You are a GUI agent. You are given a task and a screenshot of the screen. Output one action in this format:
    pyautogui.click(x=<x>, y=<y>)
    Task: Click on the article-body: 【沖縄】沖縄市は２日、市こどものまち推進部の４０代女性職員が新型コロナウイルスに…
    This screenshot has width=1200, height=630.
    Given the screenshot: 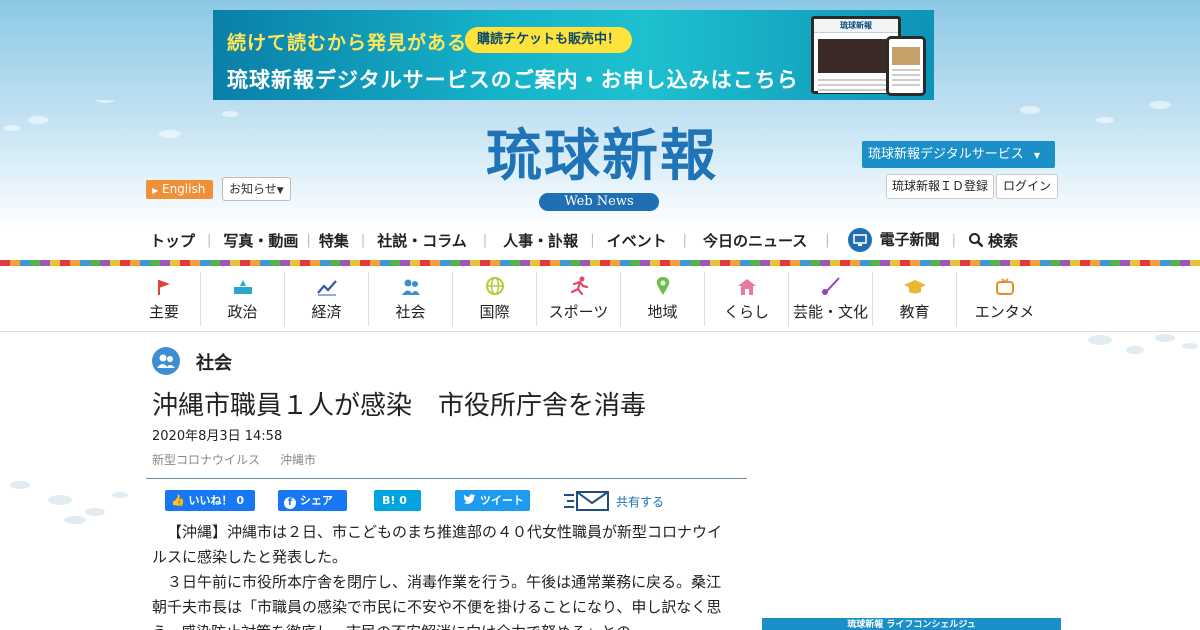 What is the action you would take?
    pyautogui.click(x=442, y=575)
    